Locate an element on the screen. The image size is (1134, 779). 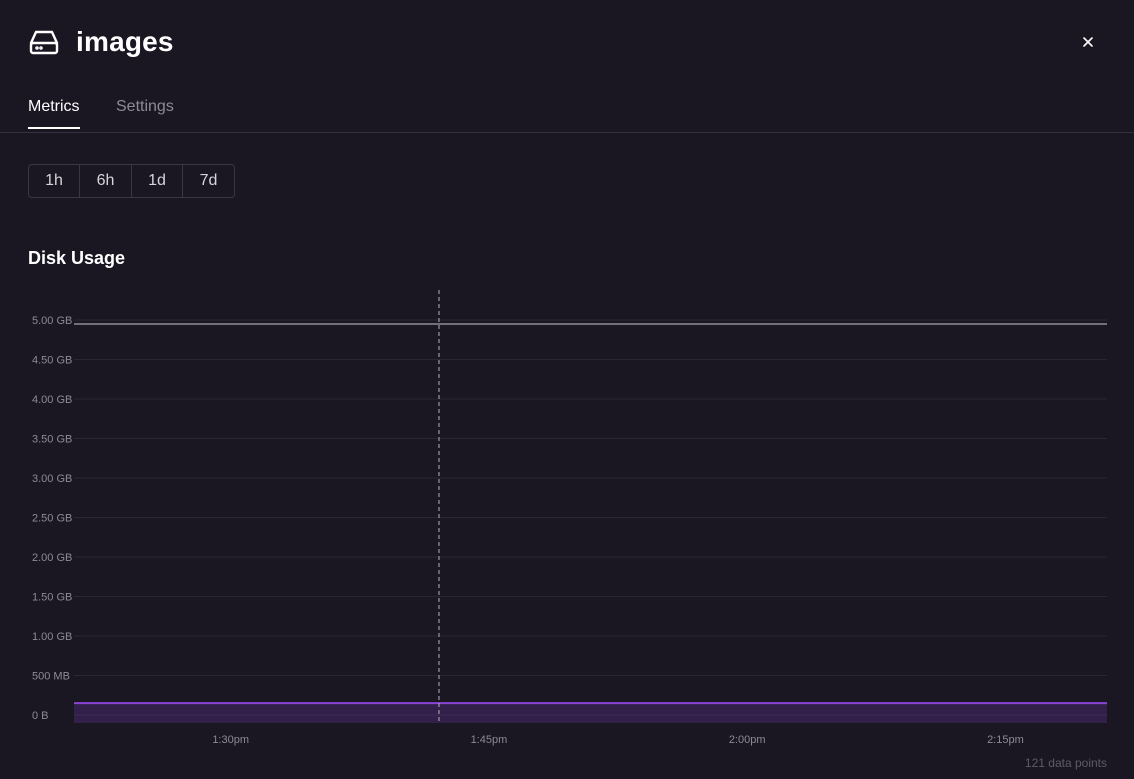
time-range-selector: 1h 6h 1d 7d is located at coordinates (131, 181).